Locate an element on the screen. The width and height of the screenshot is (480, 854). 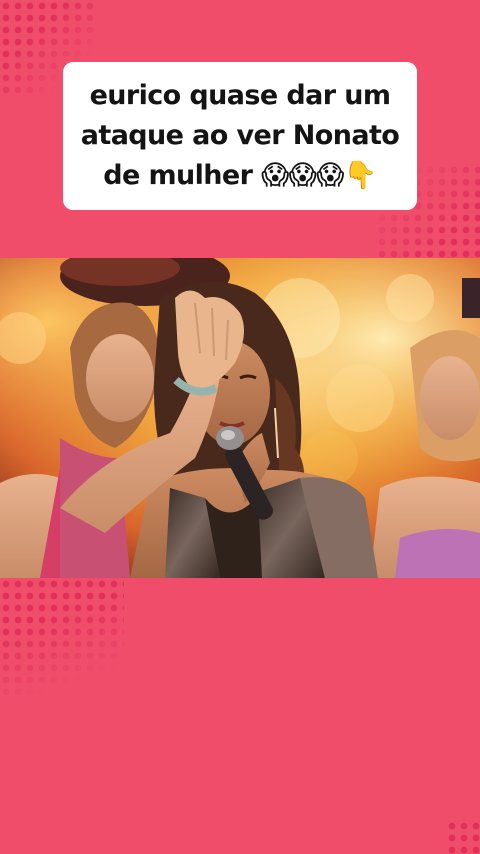
decorative-dot-pattern-bottom-left is located at coordinates (62, 638).